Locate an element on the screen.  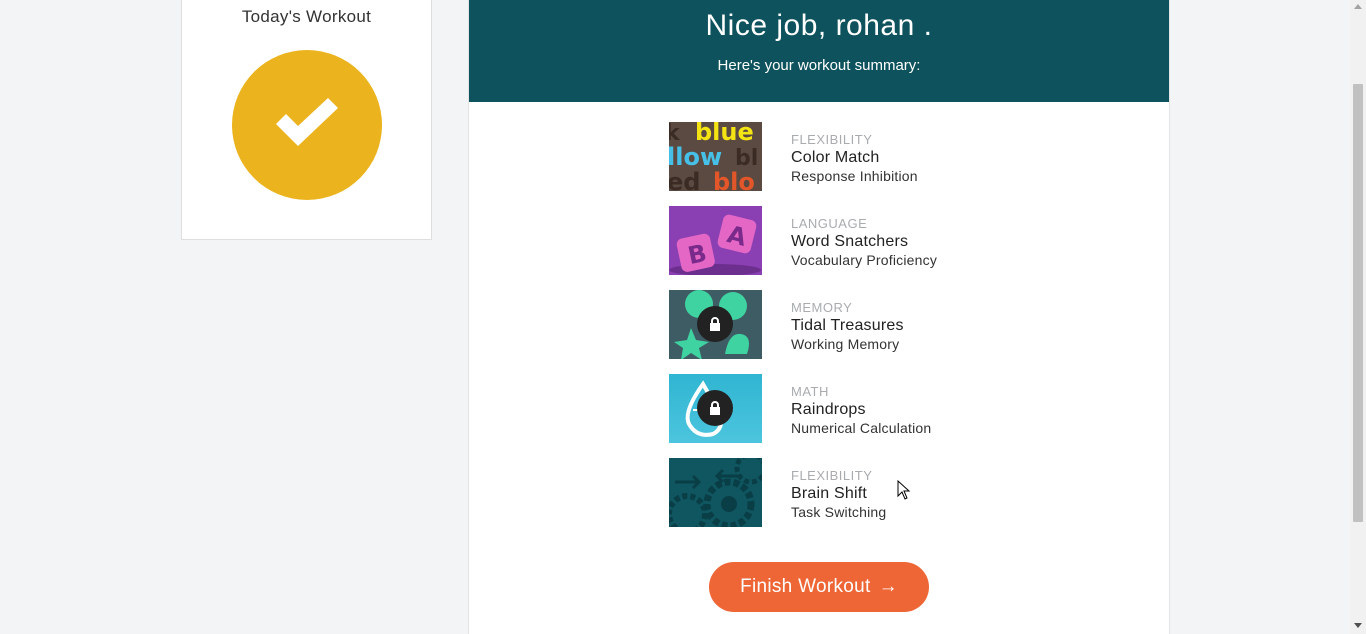
scrollbar-thumb is located at coordinates (1358, 303).